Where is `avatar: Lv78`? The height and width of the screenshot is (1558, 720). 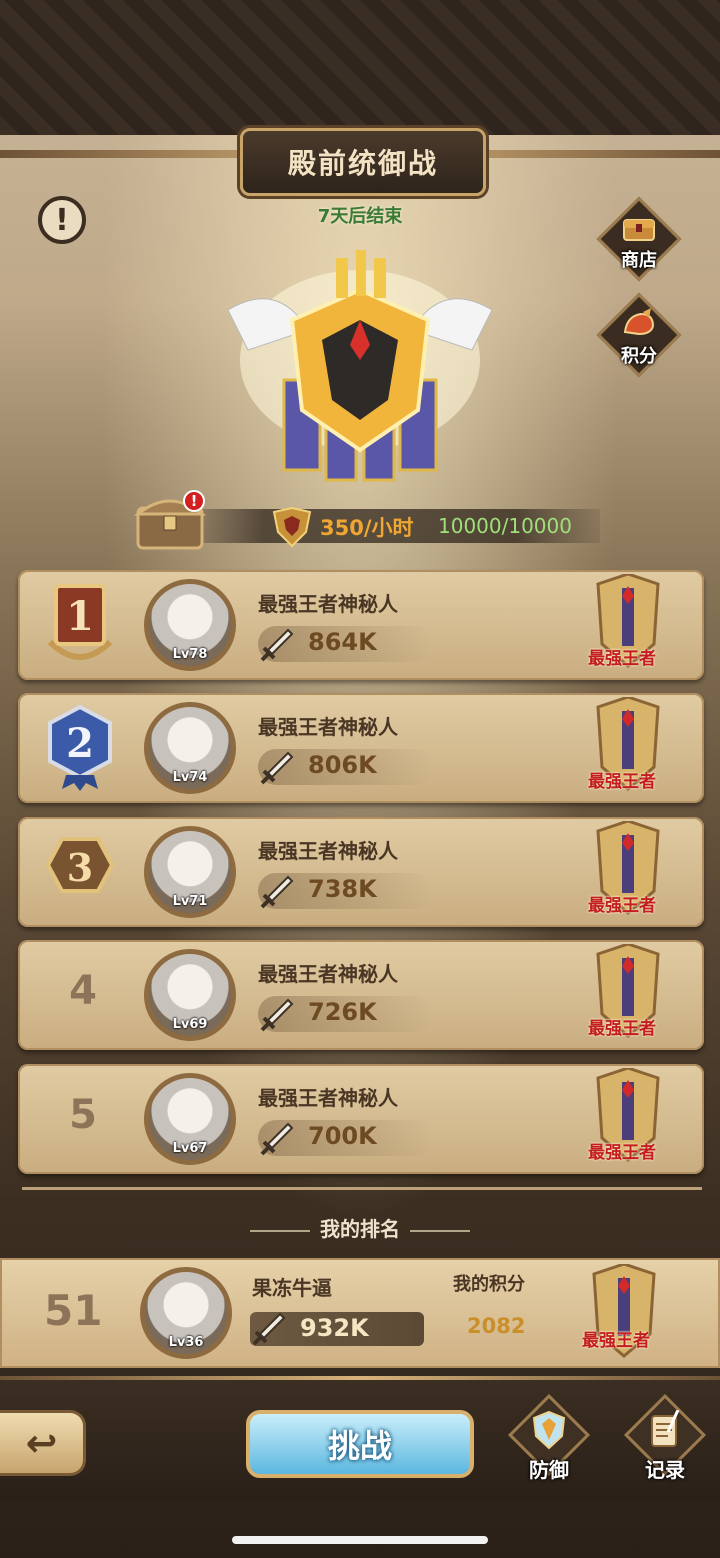
avatar: Lv78 is located at coordinates (190, 625).